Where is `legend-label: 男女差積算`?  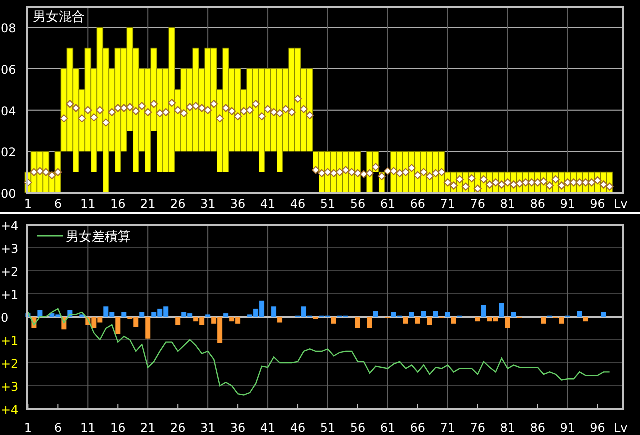
legend-label: 男女差積算 is located at coordinates (98, 237).